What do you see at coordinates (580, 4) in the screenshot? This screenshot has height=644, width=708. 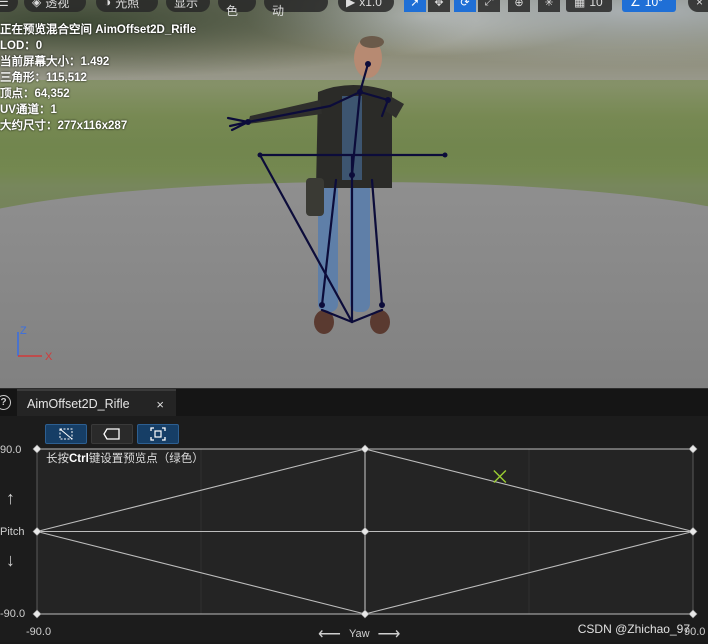 I see `grid-icon: ▦` at bounding box center [580, 4].